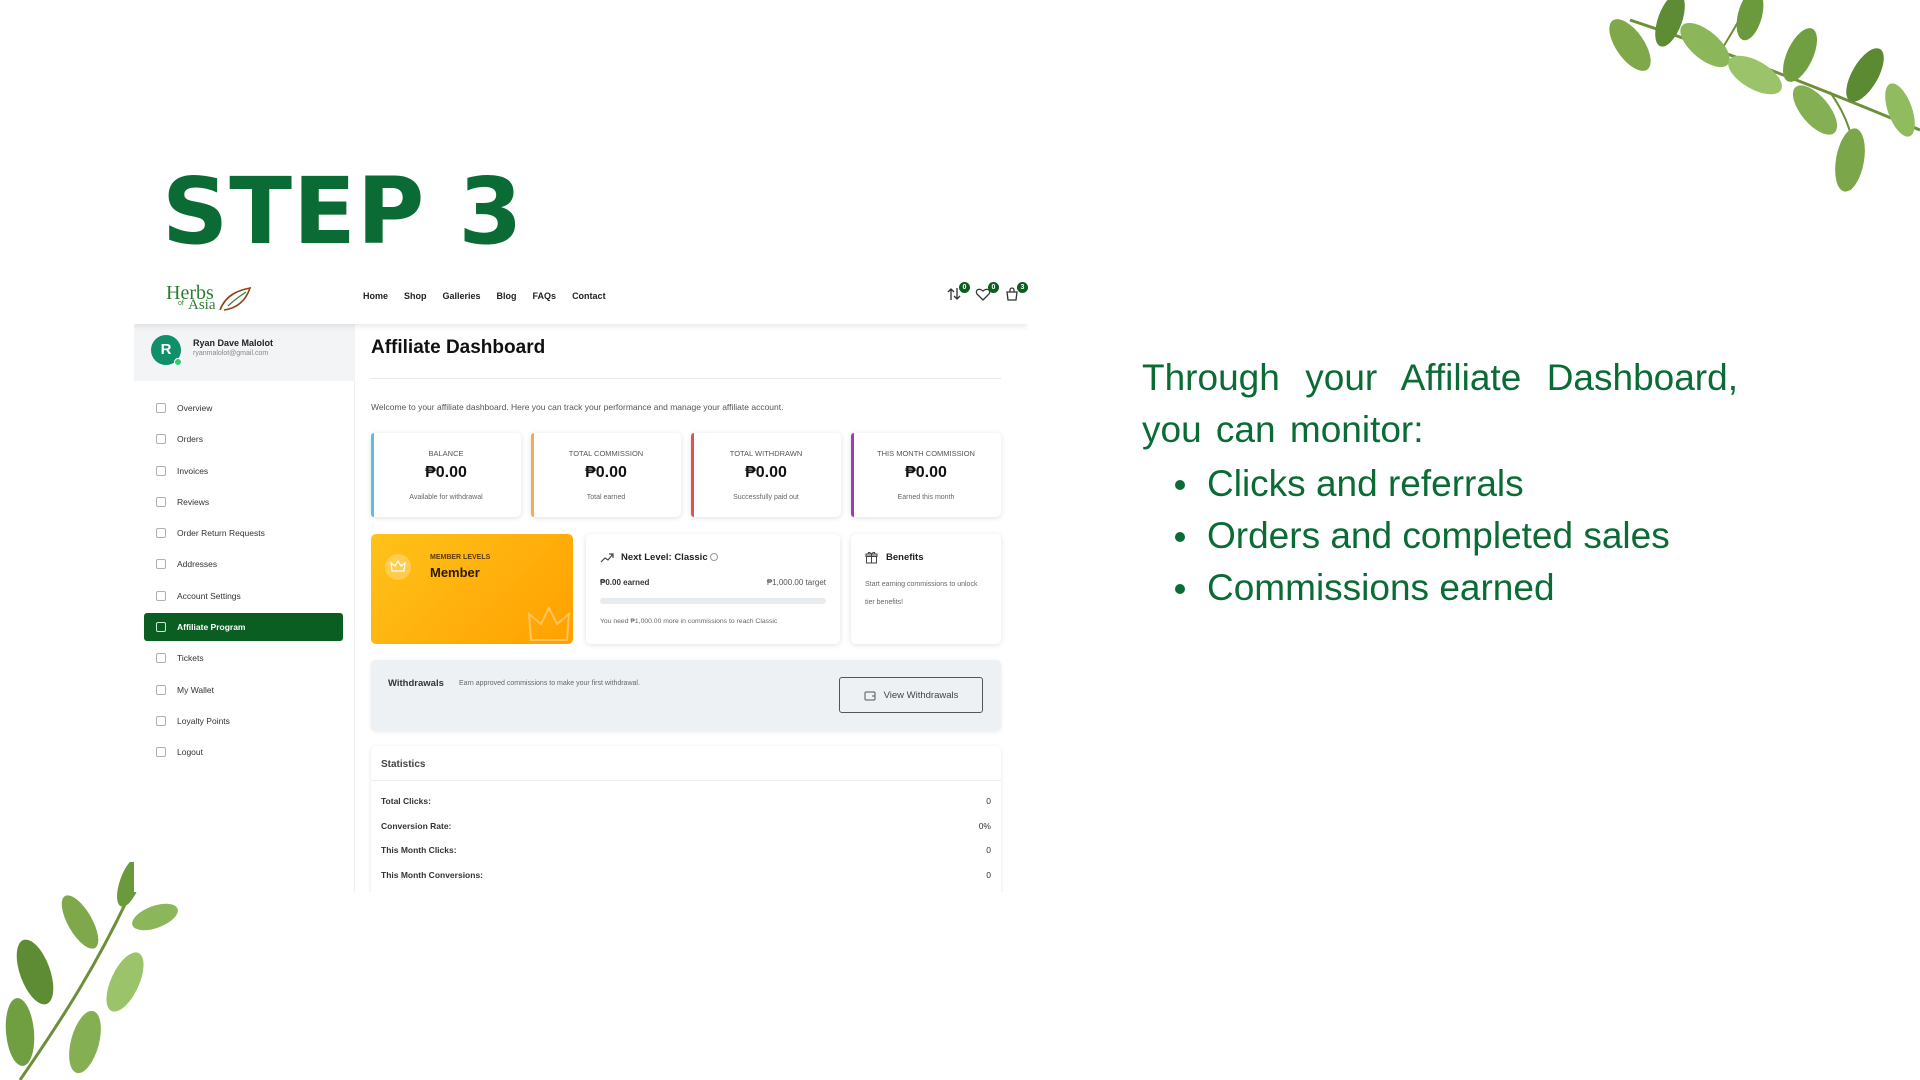 Image resolution: width=1920 pixels, height=1080 pixels. Describe the element at coordinates (403, 764) in the screenshot. I see `statistics-title: Statistics` at that location.